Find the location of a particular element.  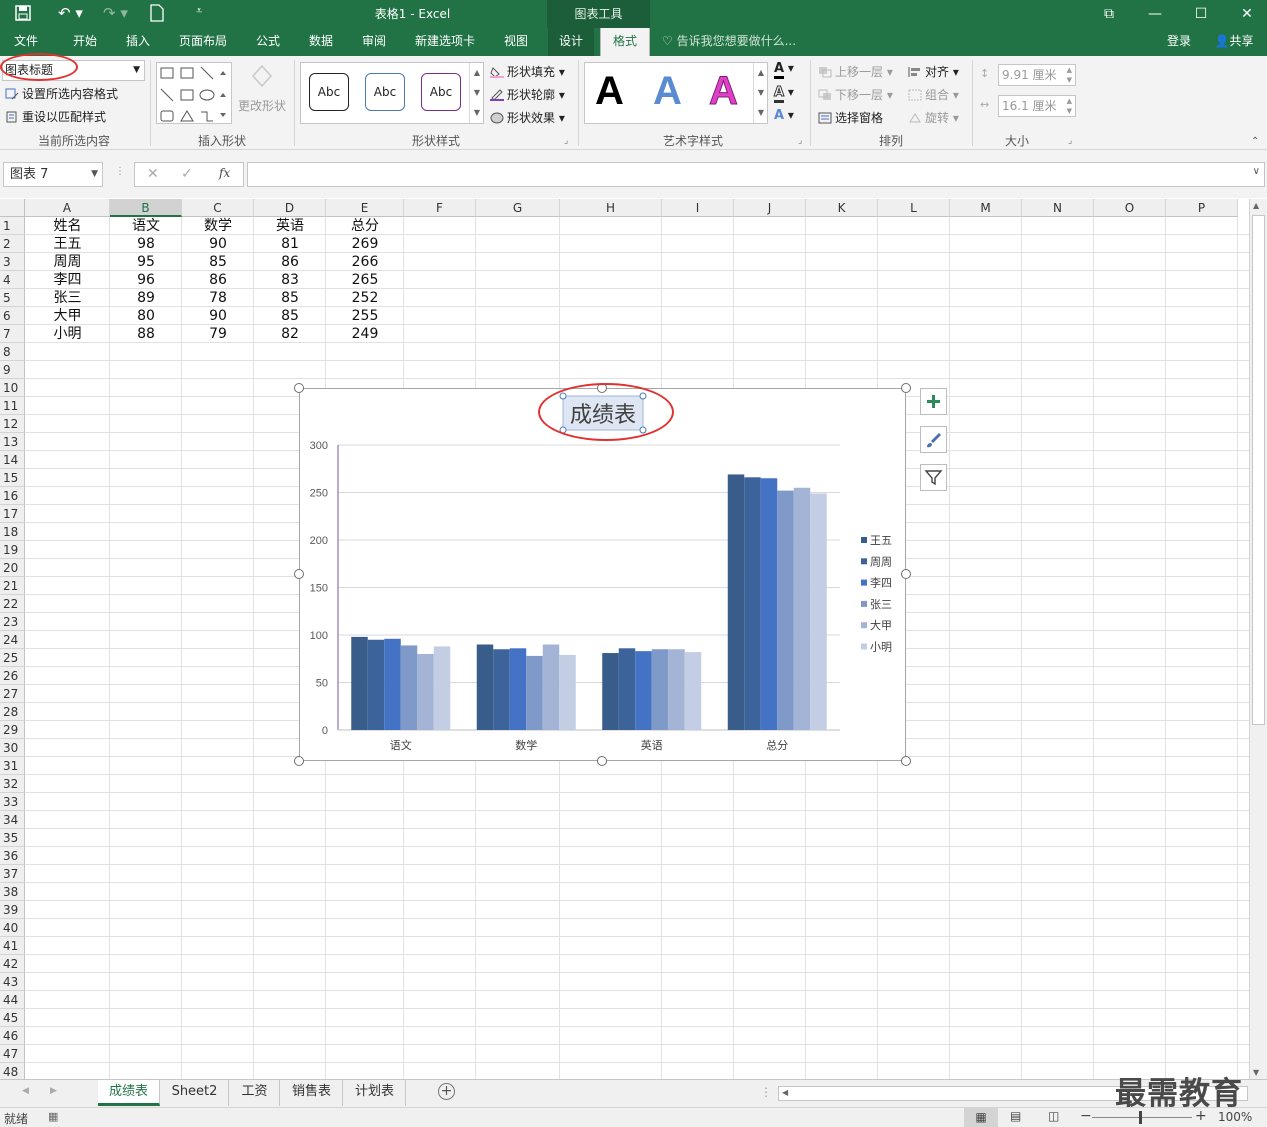

bar-周周-英语 is located at coordinates (627, 689).